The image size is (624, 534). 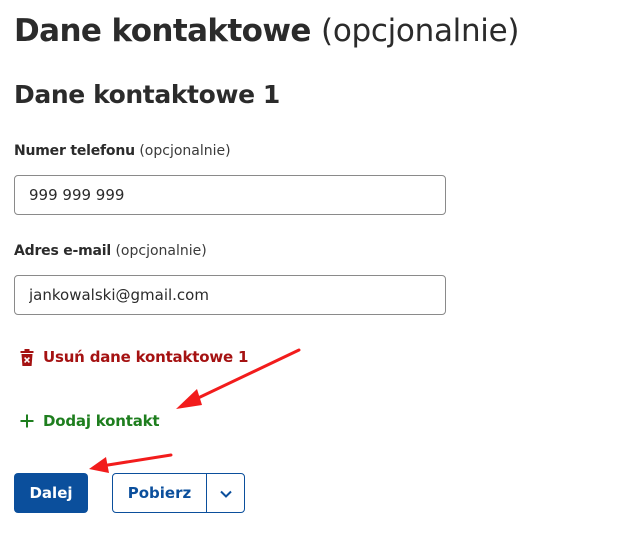 I want to click on arrow-to-next-button, so click(x=131, y=463).